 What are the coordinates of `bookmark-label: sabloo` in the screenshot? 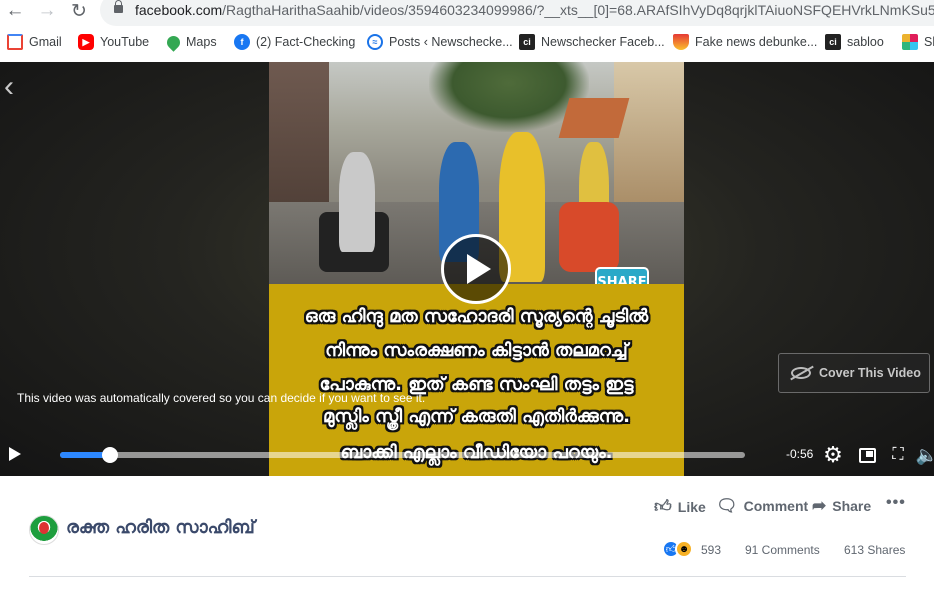 It's located at (865, 42).